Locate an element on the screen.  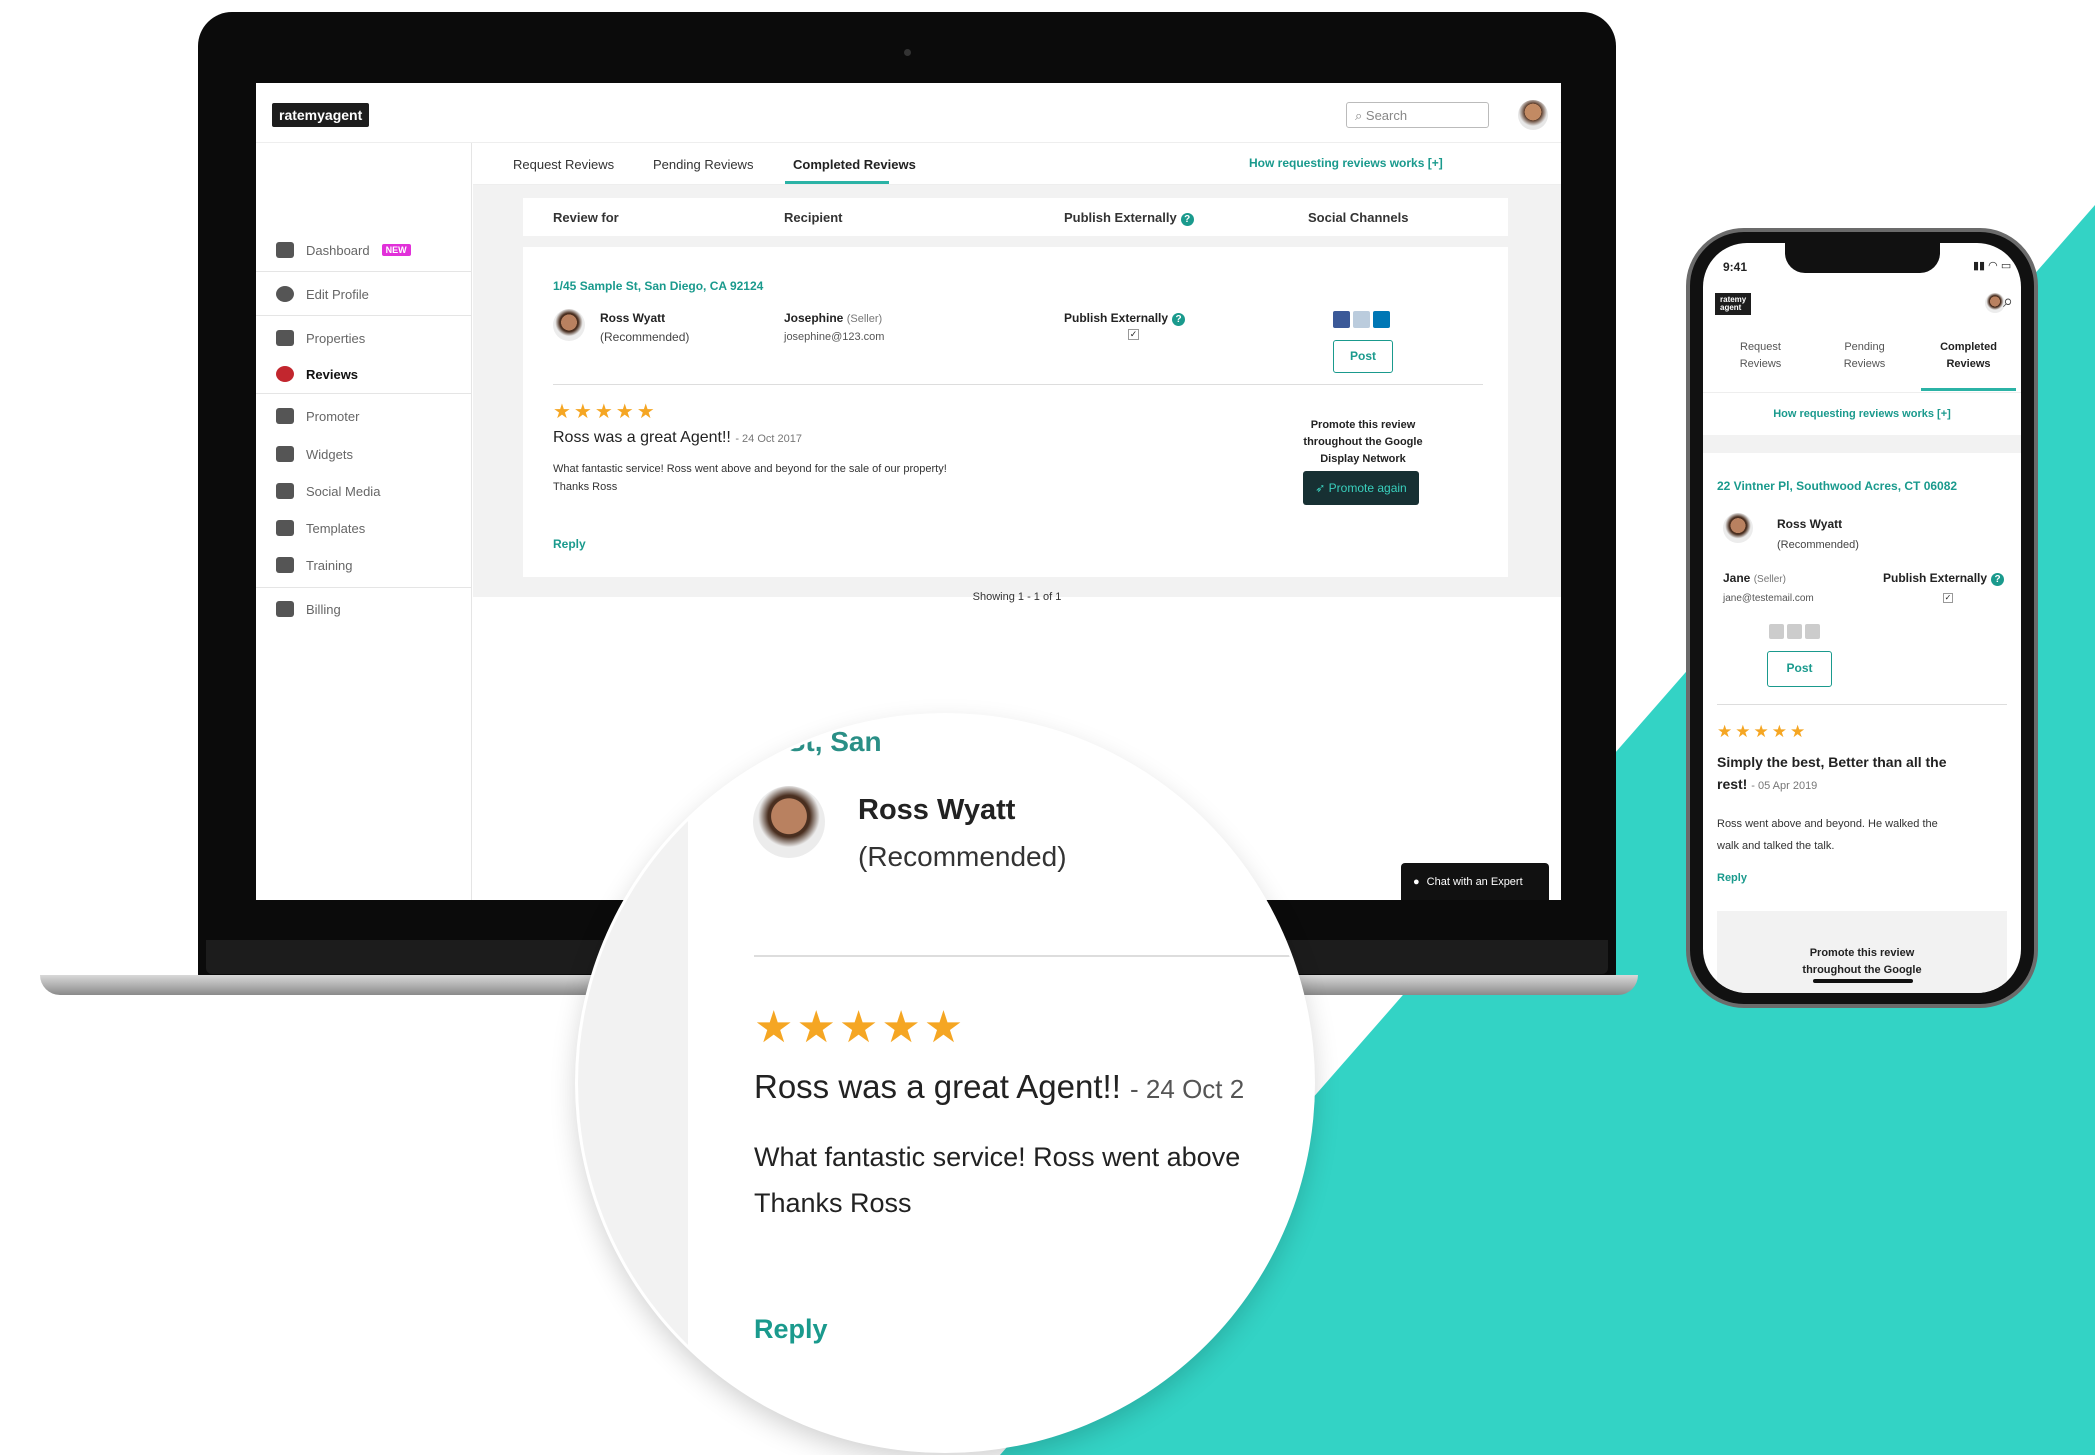
review-body-line2: Thanks Ross is located at coordinates (585, 487).